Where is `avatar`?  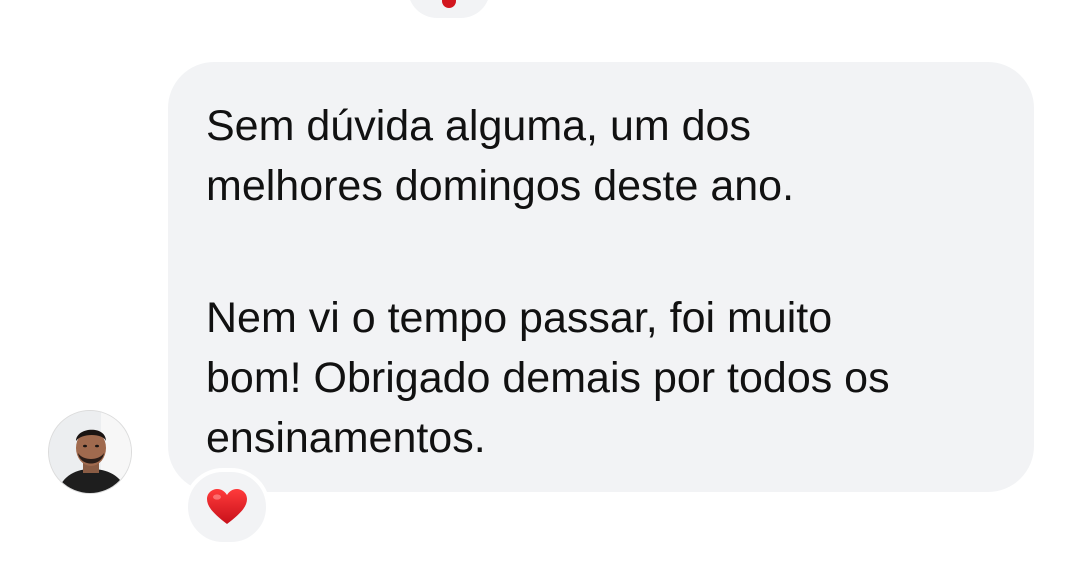 avatar is located at coordinates (90, 452).